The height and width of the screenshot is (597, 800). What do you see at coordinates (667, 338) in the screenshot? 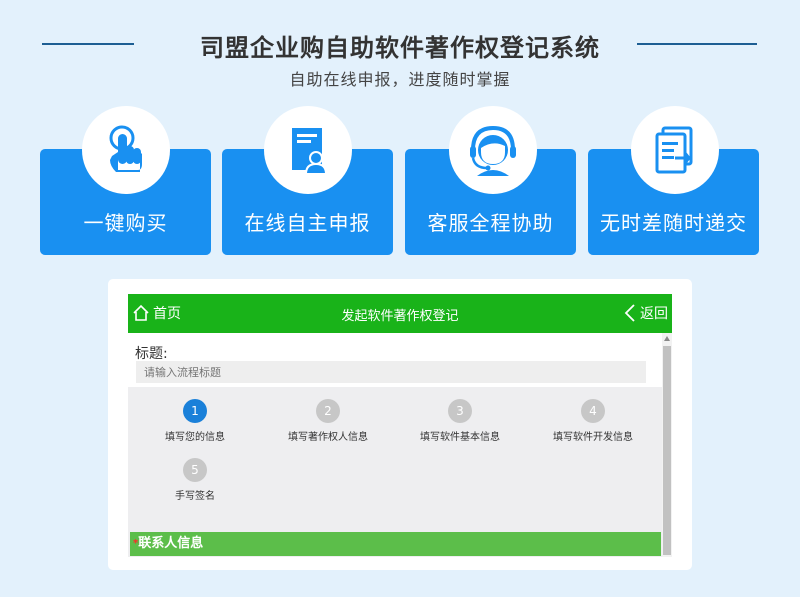
I see `scroll-up-arrow-icon` at bounding box center [667, 338].